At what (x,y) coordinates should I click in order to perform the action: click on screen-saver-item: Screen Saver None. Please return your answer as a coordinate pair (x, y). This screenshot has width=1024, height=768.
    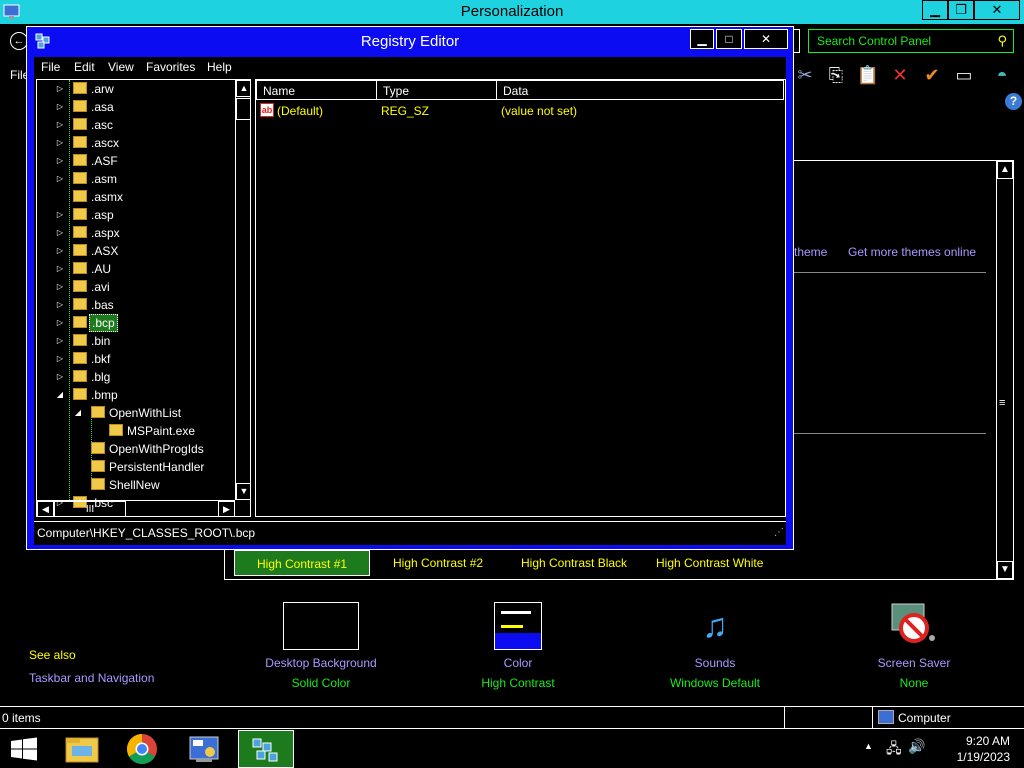
    Looking at the image, I should click on (914, 673).